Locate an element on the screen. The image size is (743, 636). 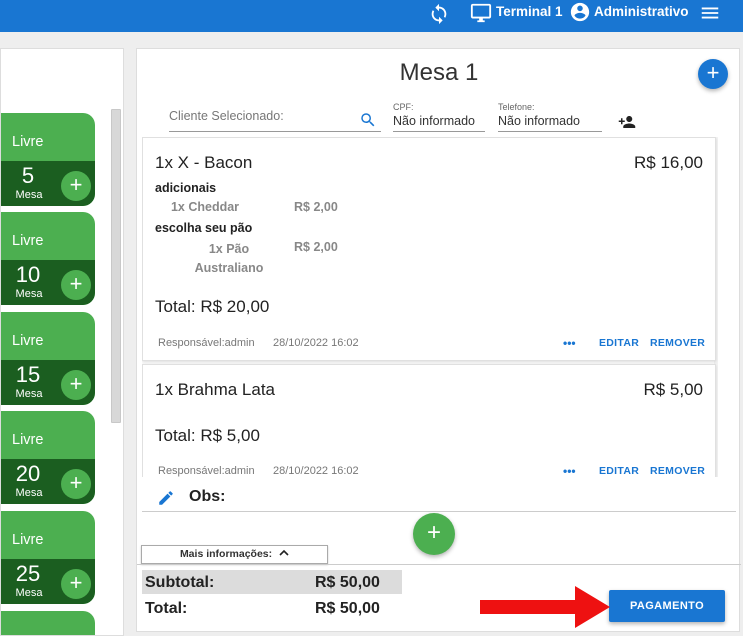
payment-button: PAGAMENTO is located at coordinates (667, 606).